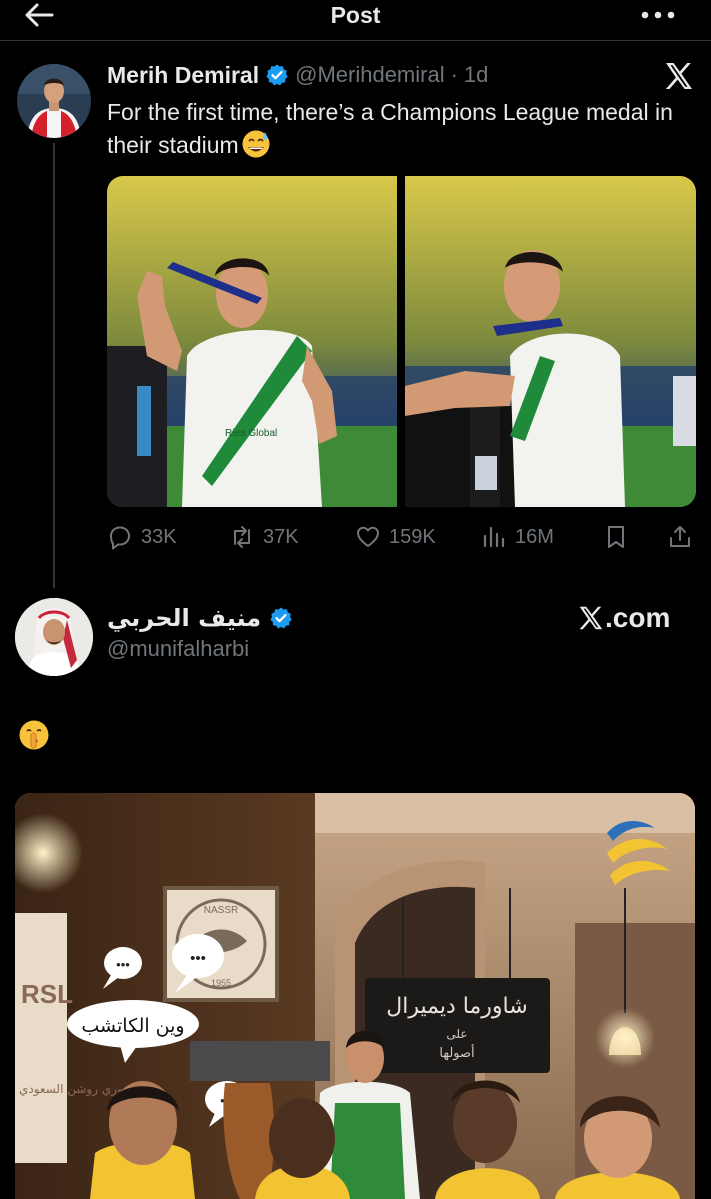 Image resolution: width=711 pixels, height=1199 pixels. Describe the element at coordinates (221, 983) in the screenshot. I see `club-year: 1955` at that location.